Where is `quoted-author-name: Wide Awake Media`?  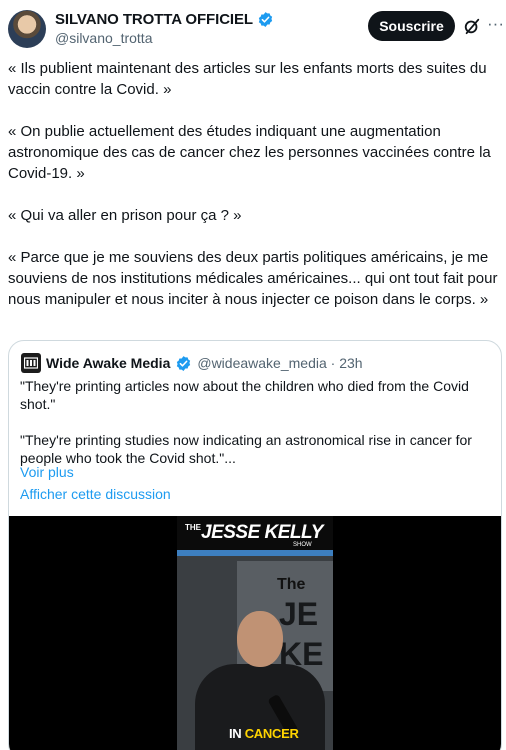 quoted-author-name: Wide Awake Media is located at coordinates (108, 363).